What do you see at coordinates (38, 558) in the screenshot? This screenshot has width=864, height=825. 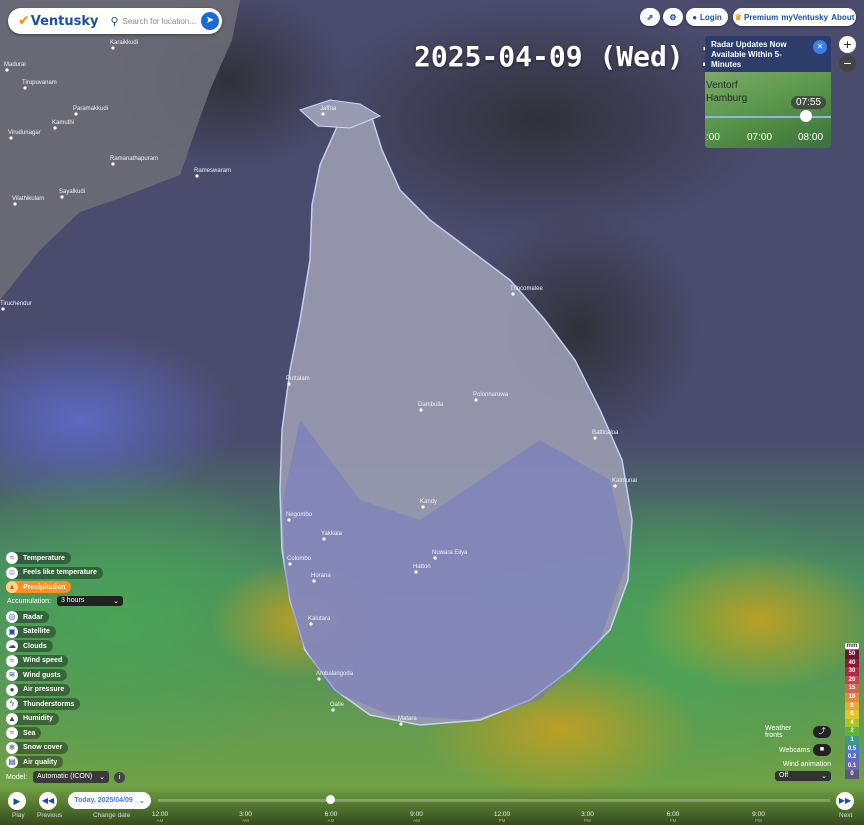 I see `layer-temperature: ≈ Temperature` at bounding box center [38, 558].